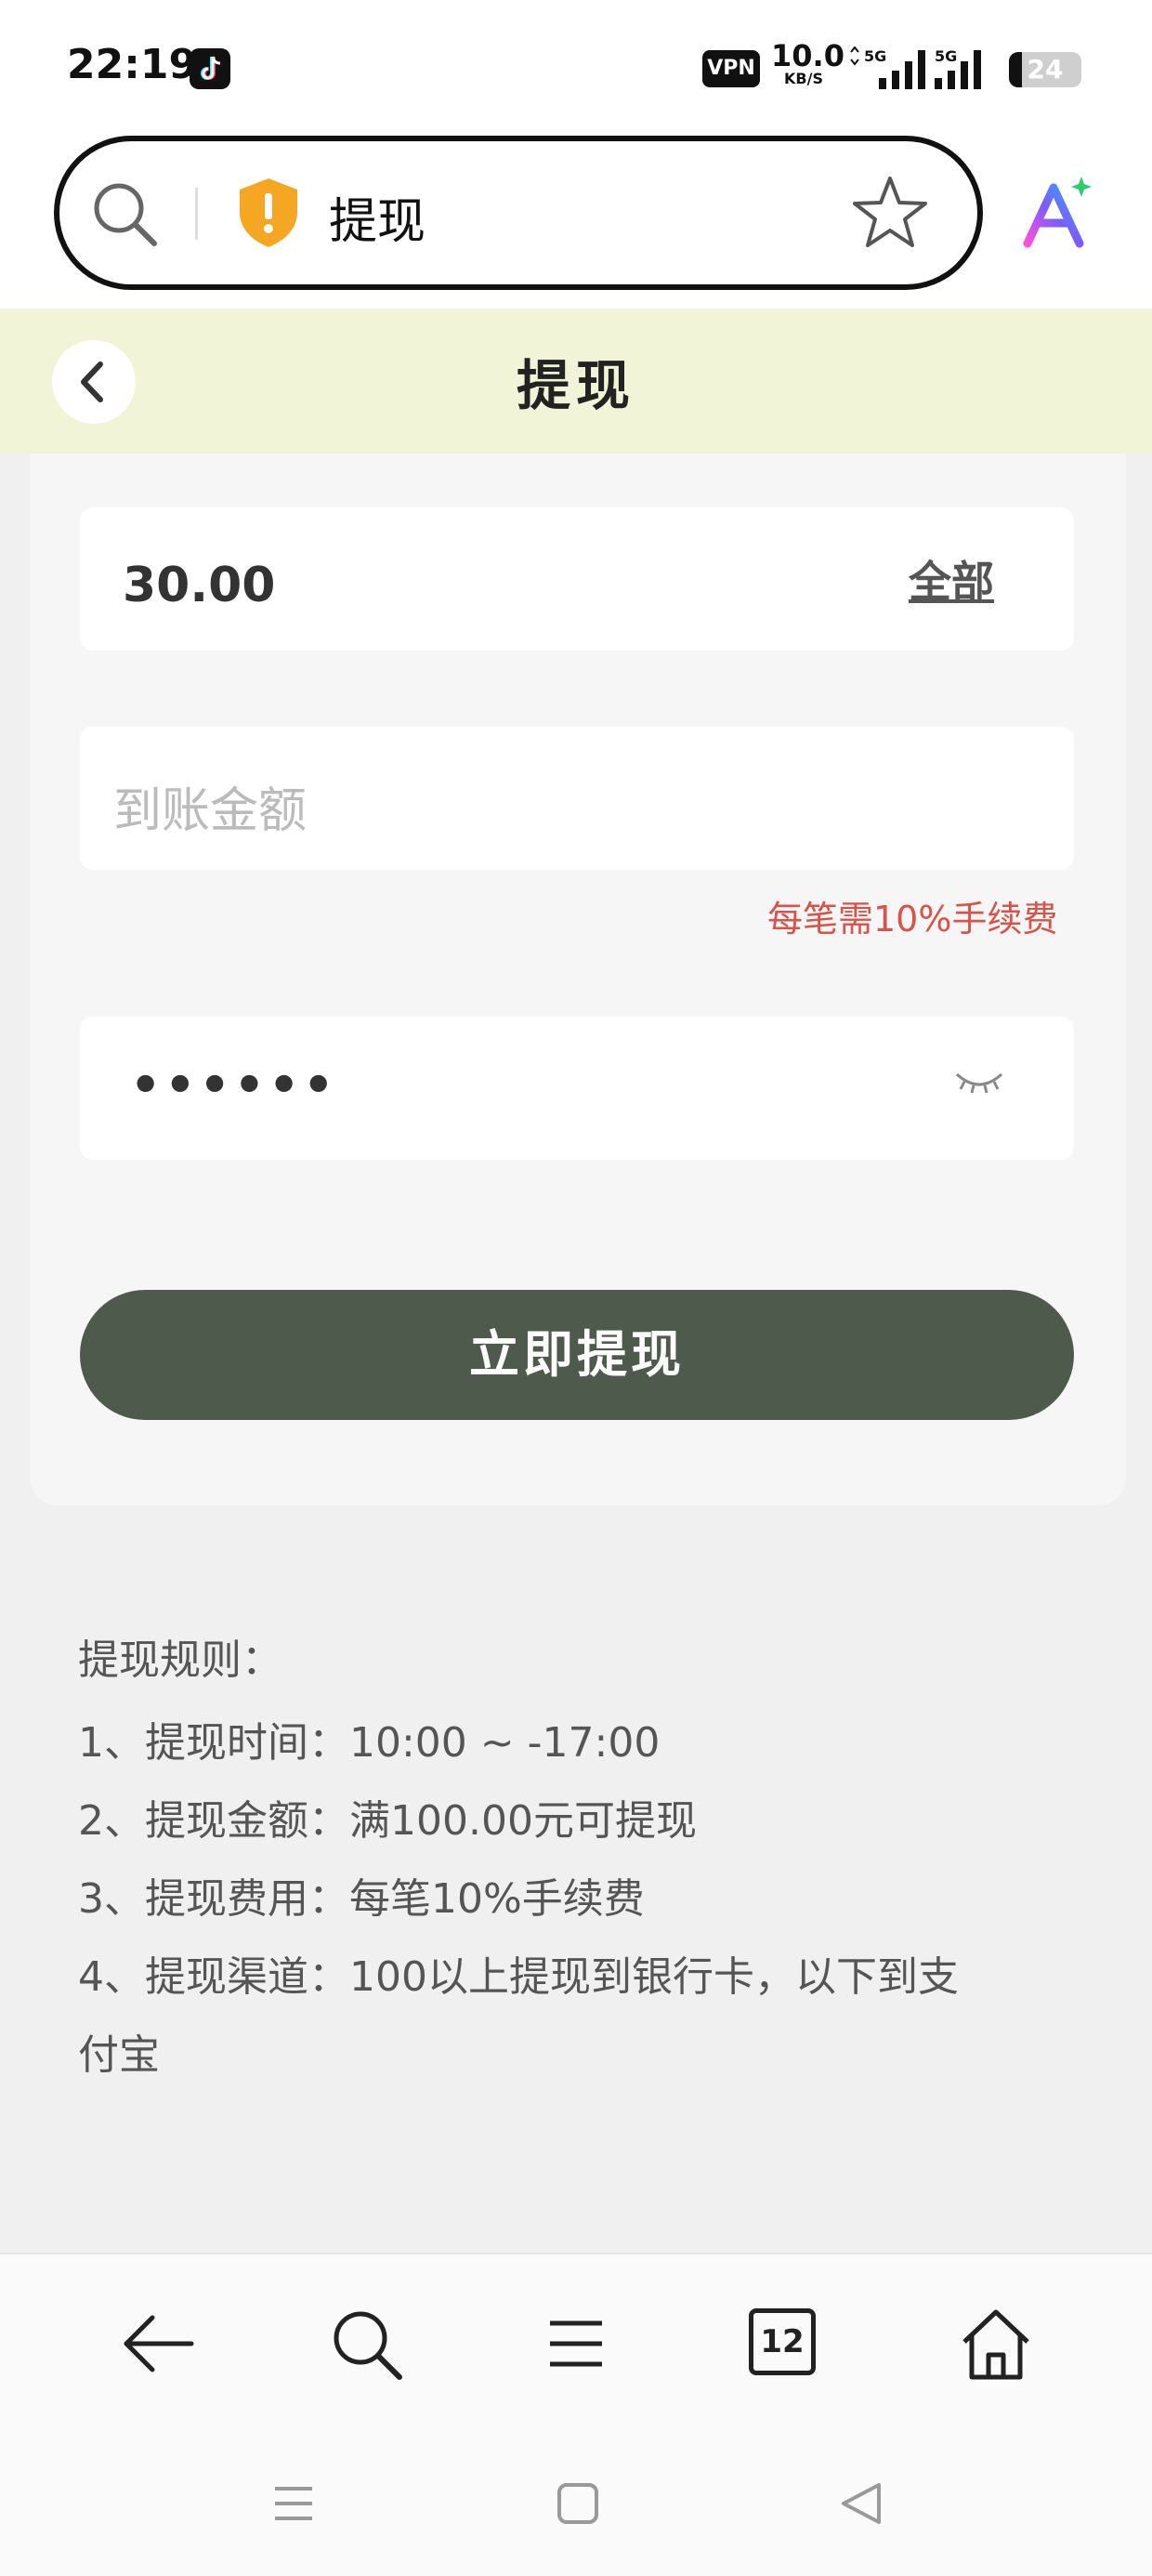  I want to click on rule-item: 1、提现时间：10:00 ~ -17:00, so click(369, 1743).